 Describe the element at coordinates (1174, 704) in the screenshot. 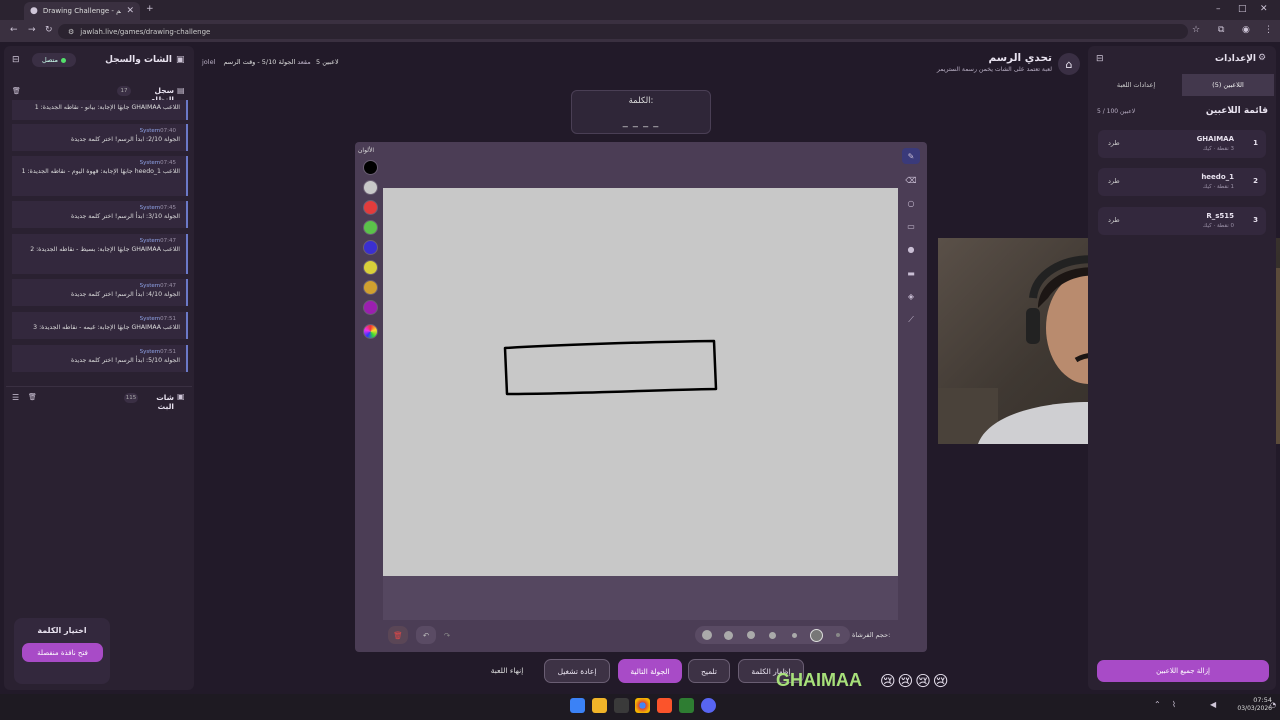

I see `network-icon: ⌇` at that location.